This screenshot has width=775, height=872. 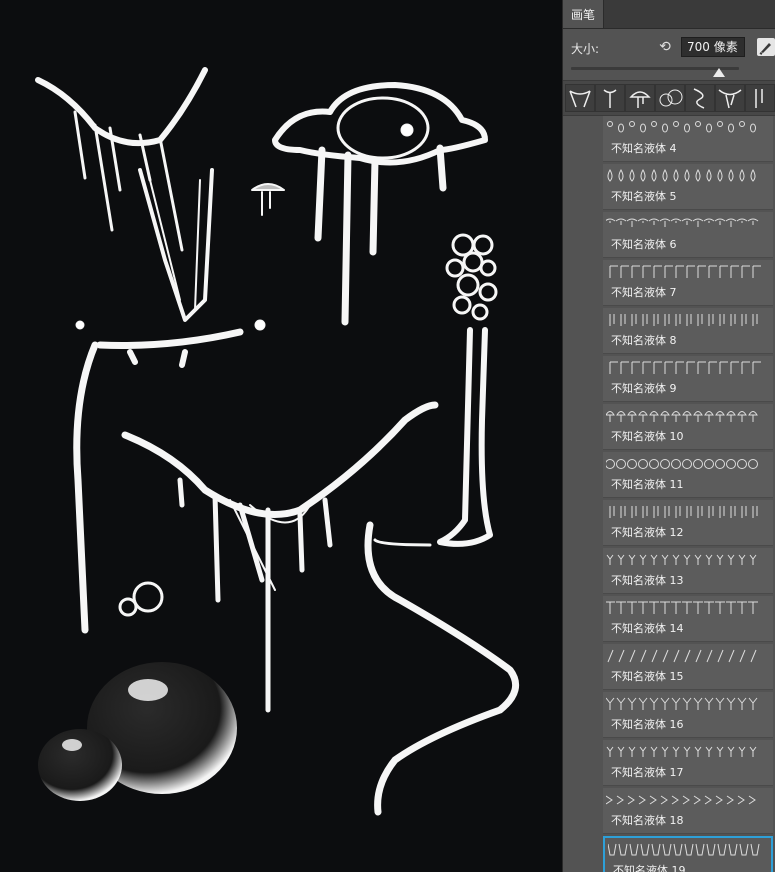 I want to click on brush-preset-item: 不知名液体 16, so click(x=688, y=715).